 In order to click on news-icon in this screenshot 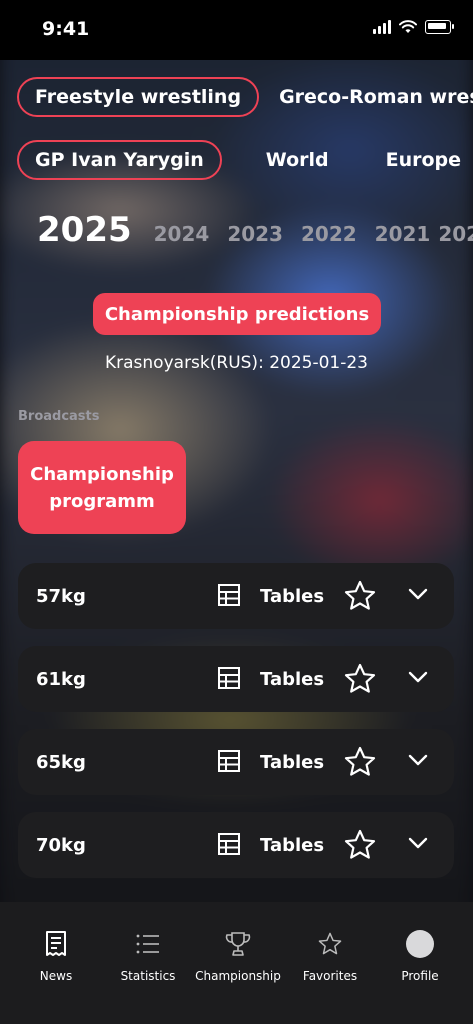, I will do `click(56, 943)`.